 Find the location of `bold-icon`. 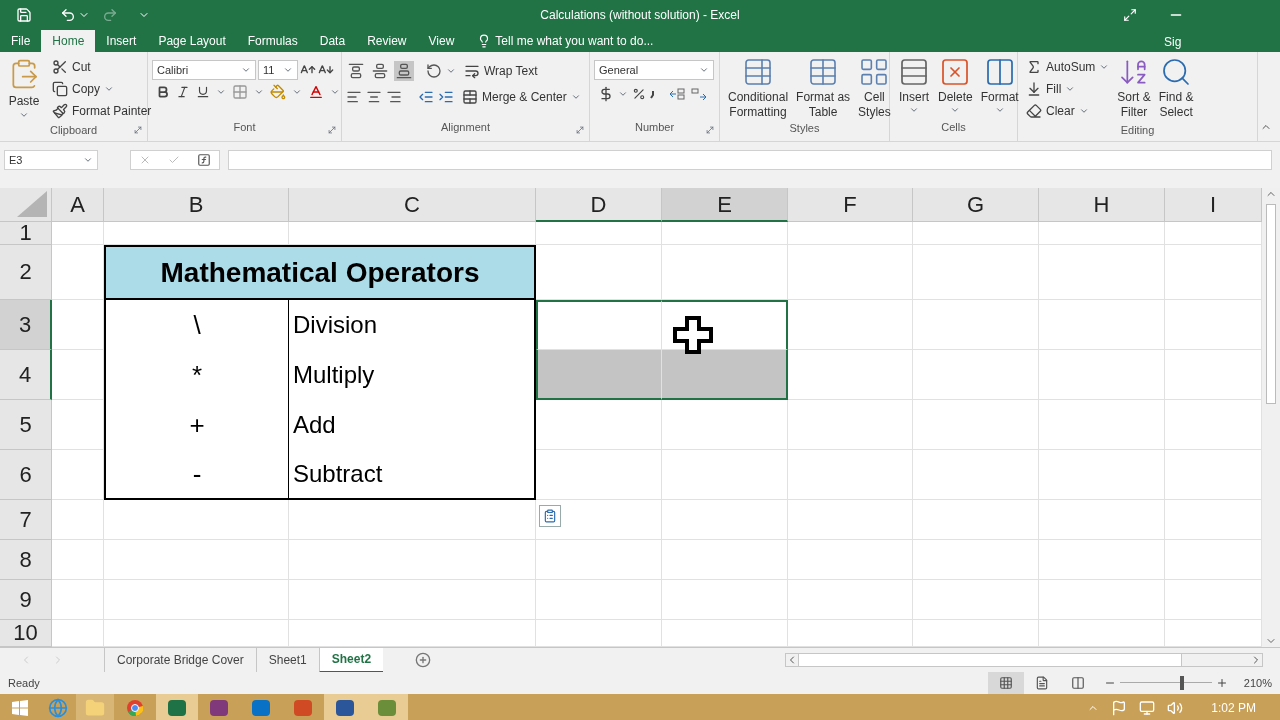

bold-icon is located at coordinates (163, 92).